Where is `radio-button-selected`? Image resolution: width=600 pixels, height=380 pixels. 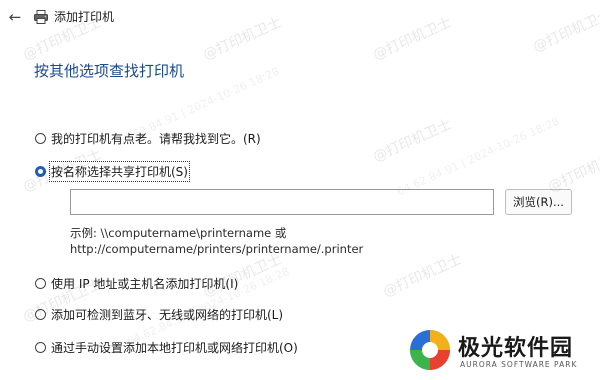 radio-button-selected is located at coordinates (40, 171).